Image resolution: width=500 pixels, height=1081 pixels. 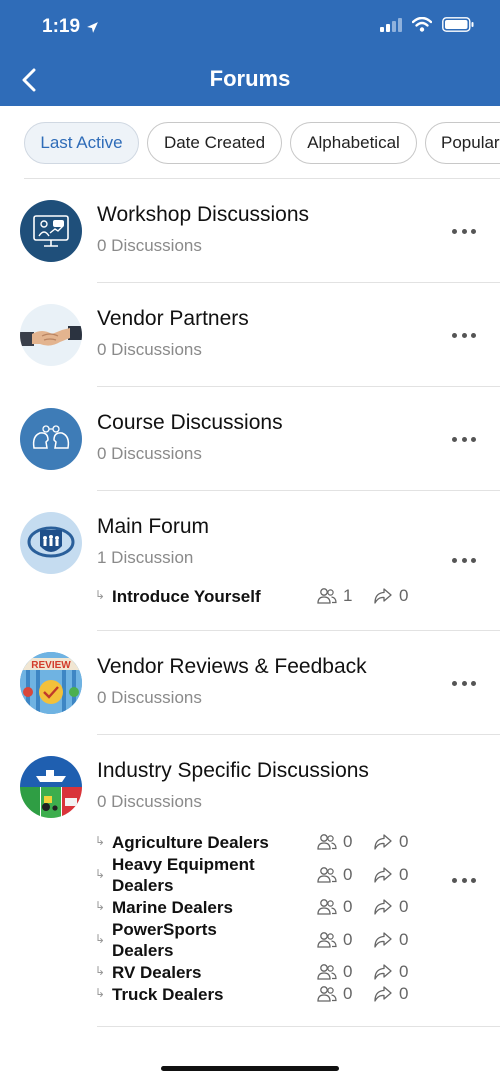 I want to click on subforum-name: Agriculture Dealers, so click(x=190, y=842).